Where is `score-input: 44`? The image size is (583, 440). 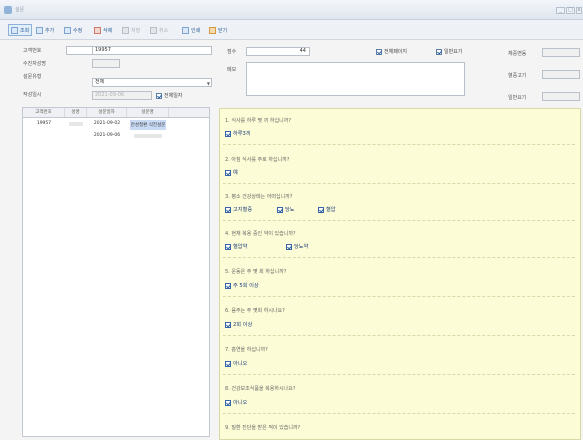 score-input: 44 is located at coordinates (278, 51).